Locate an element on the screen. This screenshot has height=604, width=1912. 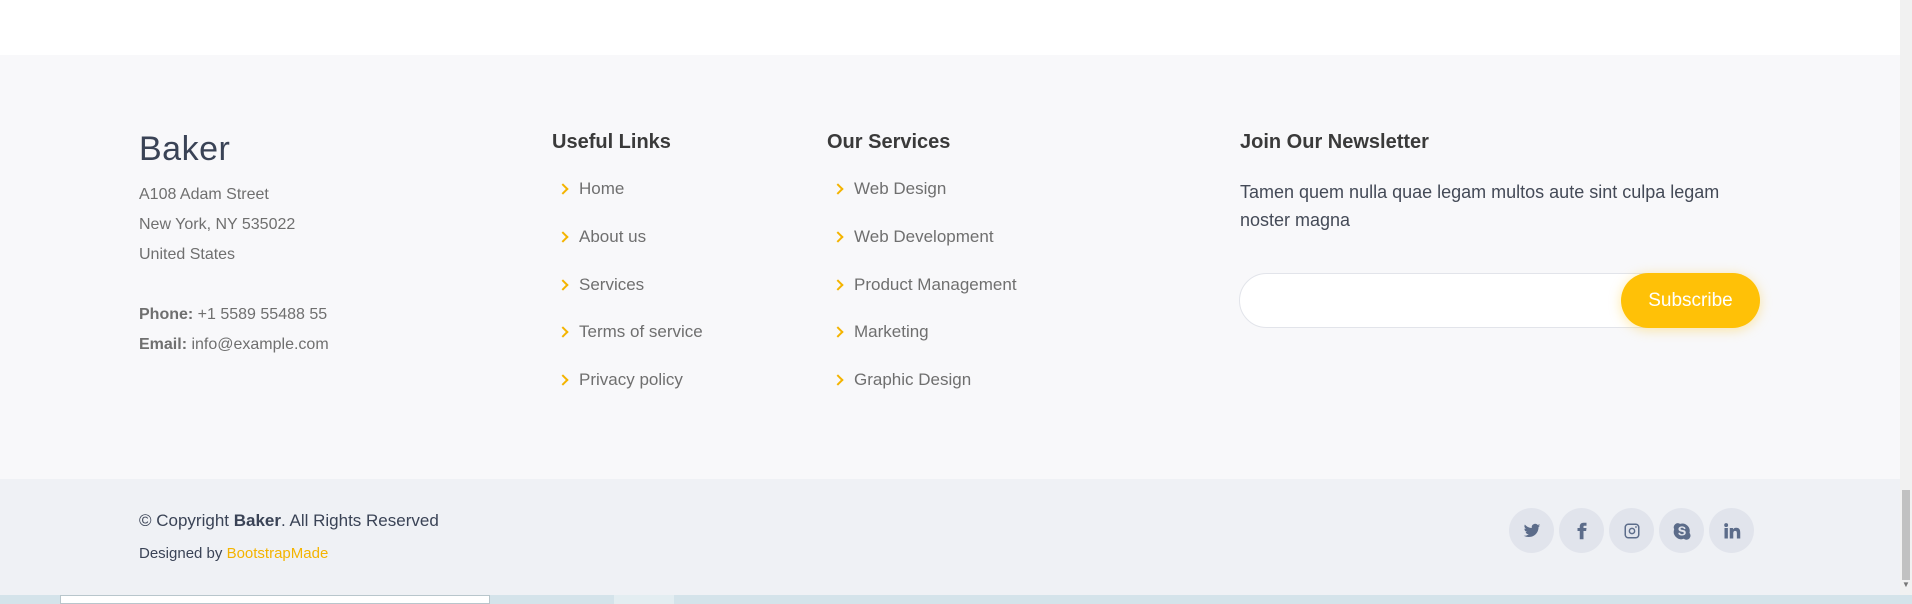
email-address: info@example.com is located at coordinates (260, 344).